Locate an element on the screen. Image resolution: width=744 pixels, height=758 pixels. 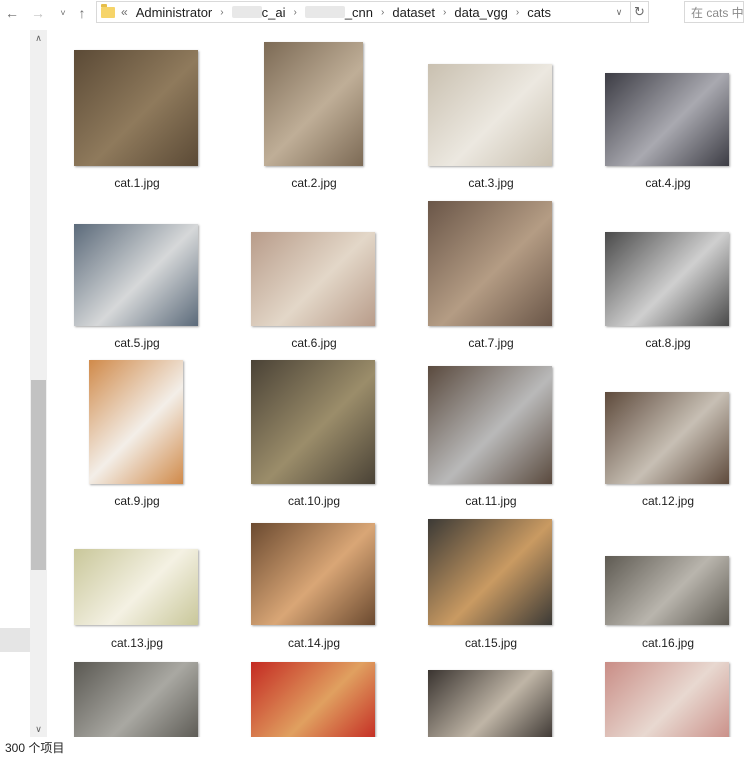
file-name-label: cat.4.jpg is located at coordinates (663, 183).